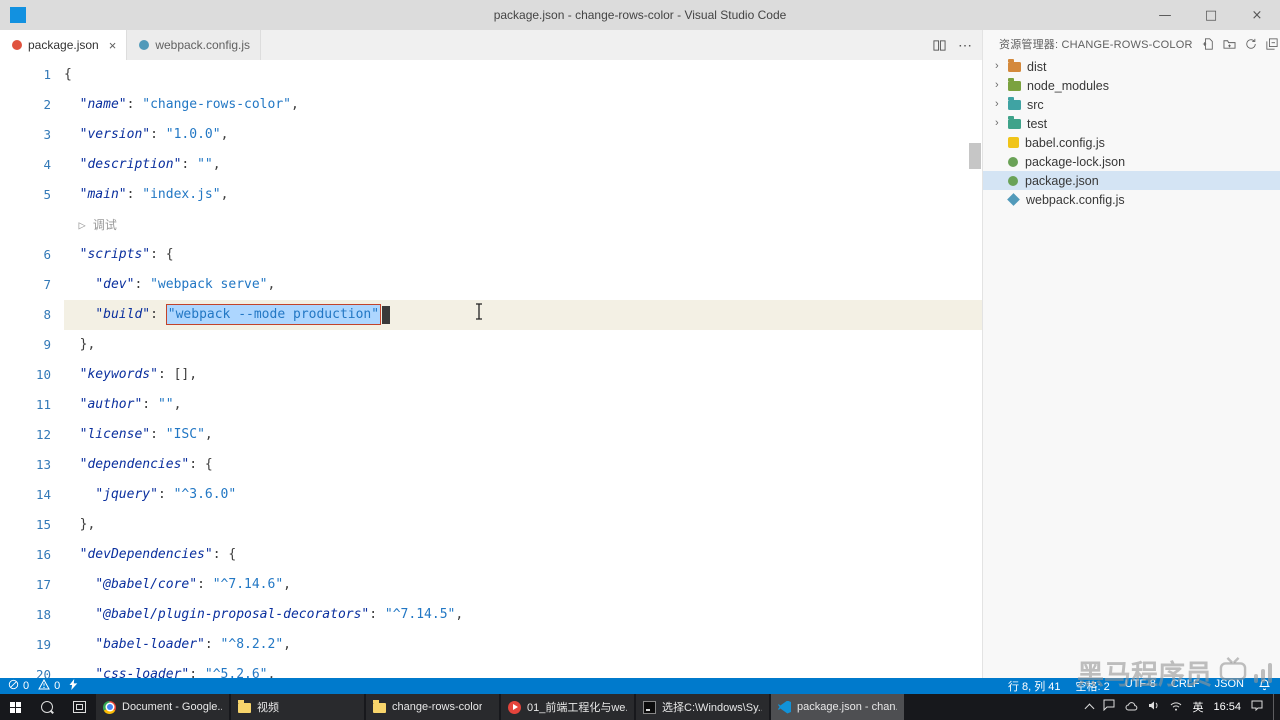 The image size is (1280, 720). I want to click on status-item: 行 8, 列 41, so click(1034, 686).